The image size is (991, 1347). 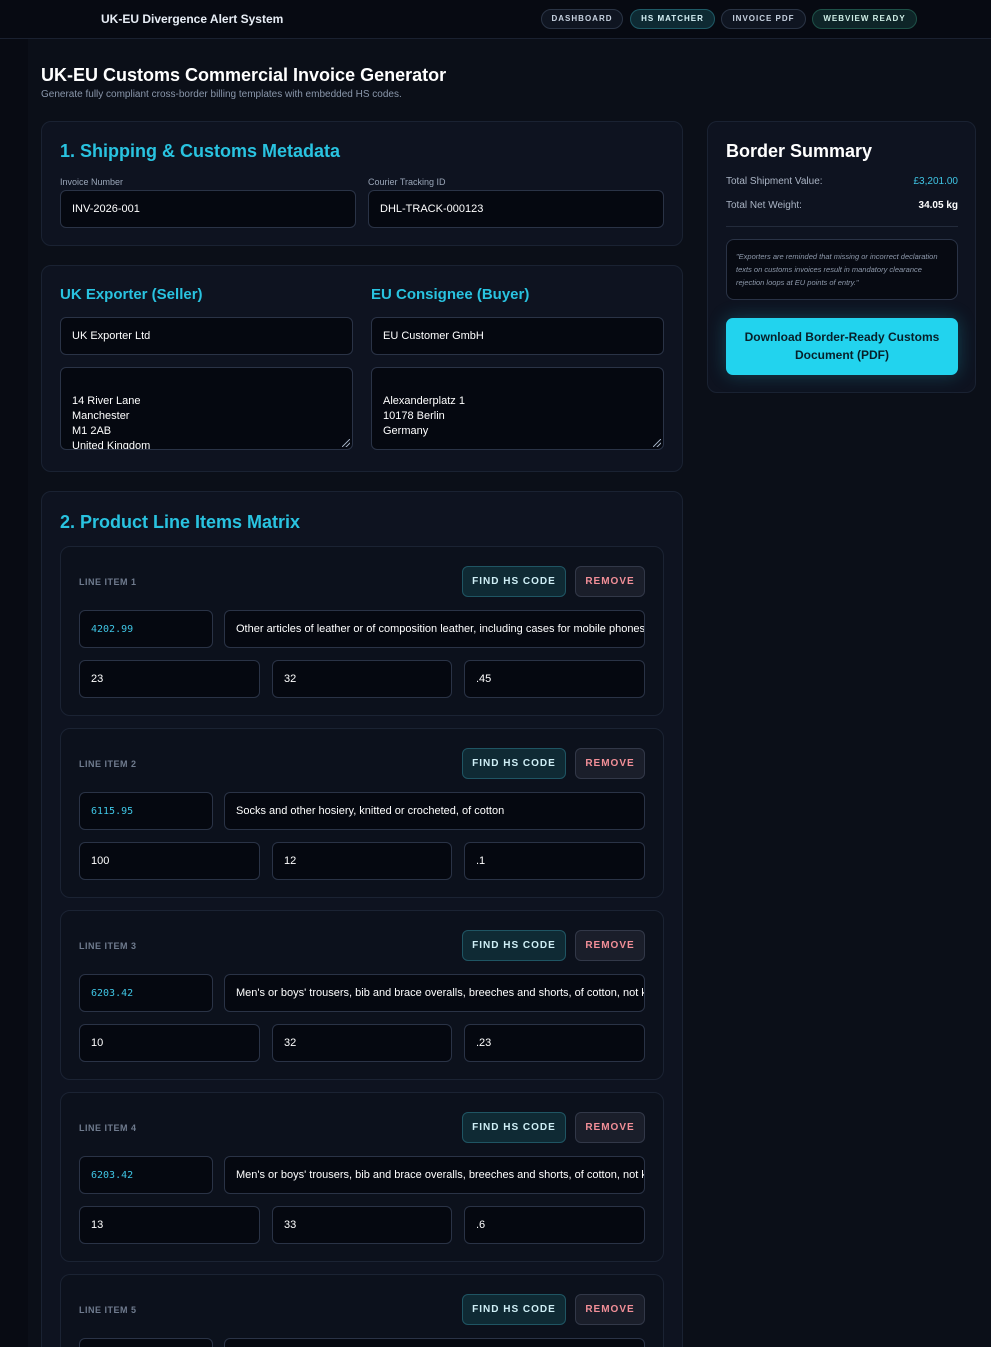 What do you see at coordinates (92, 182) in the screenshot?
I see `invoice-number-label: Invoice Number` at bounding box center [92, 182].